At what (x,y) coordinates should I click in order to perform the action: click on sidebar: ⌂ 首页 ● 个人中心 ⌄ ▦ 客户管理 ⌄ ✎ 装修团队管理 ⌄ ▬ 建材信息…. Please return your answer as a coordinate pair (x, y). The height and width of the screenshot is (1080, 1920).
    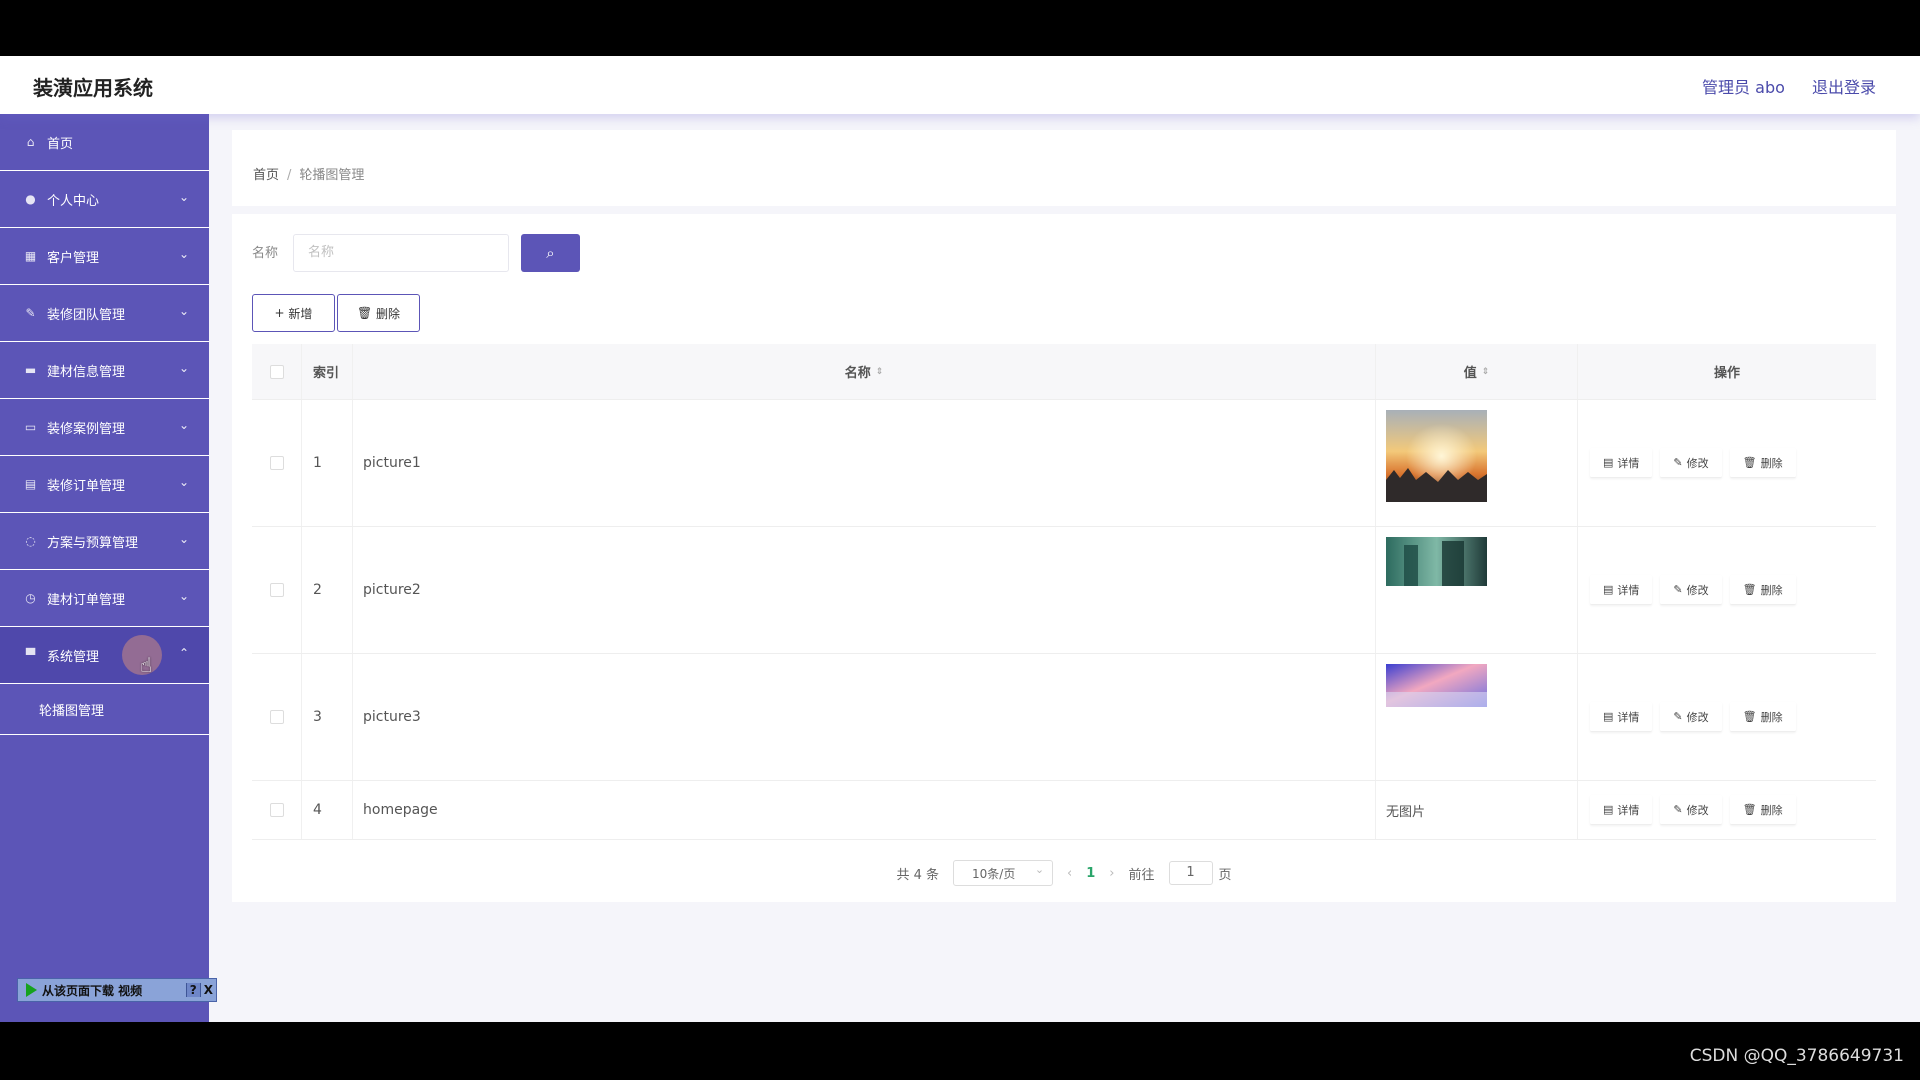
    Looking at the image, I should click on (104, 568).